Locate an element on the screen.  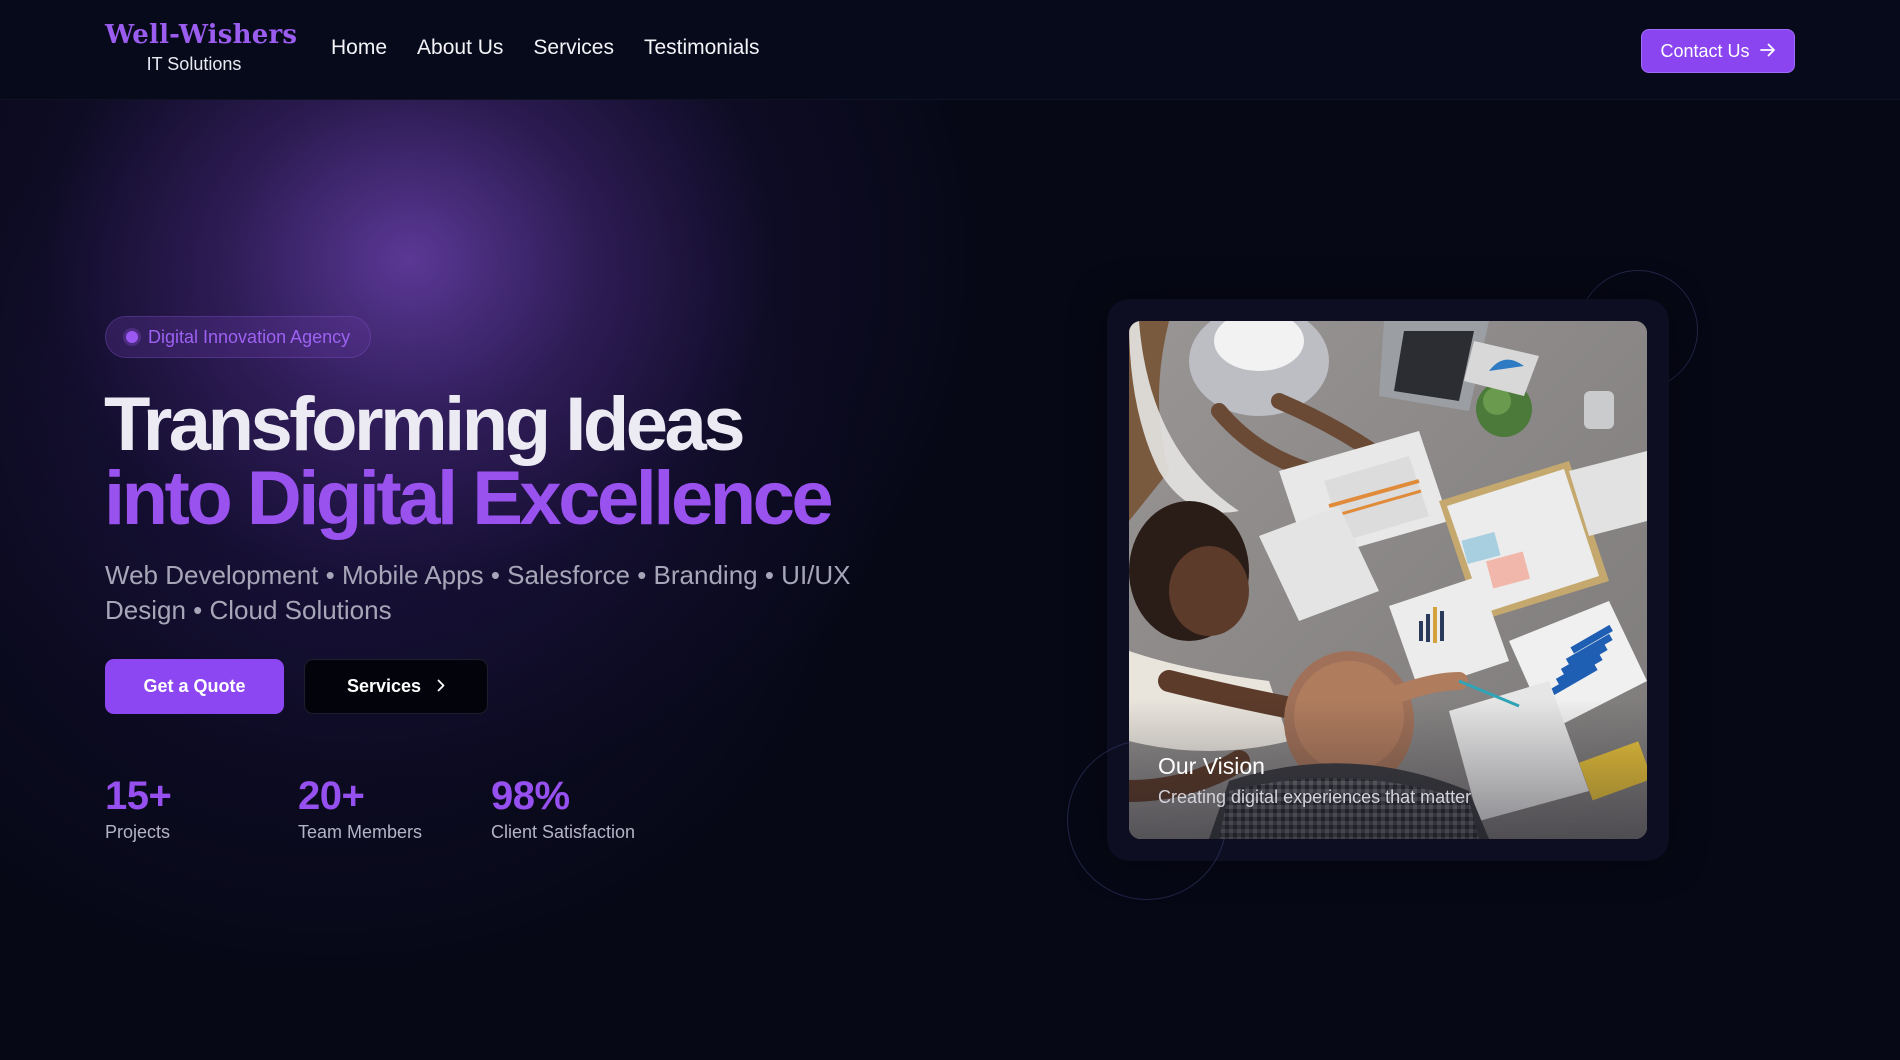
logo: Well-Wishers IT Solutions is located at coordinates (201, 47).